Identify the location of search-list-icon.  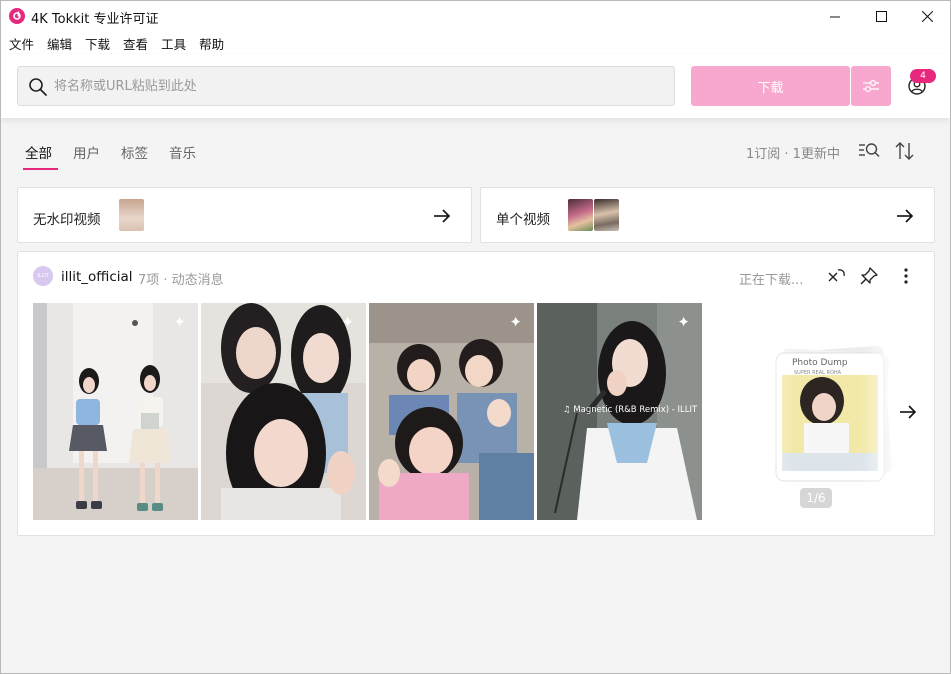
(869, 151).